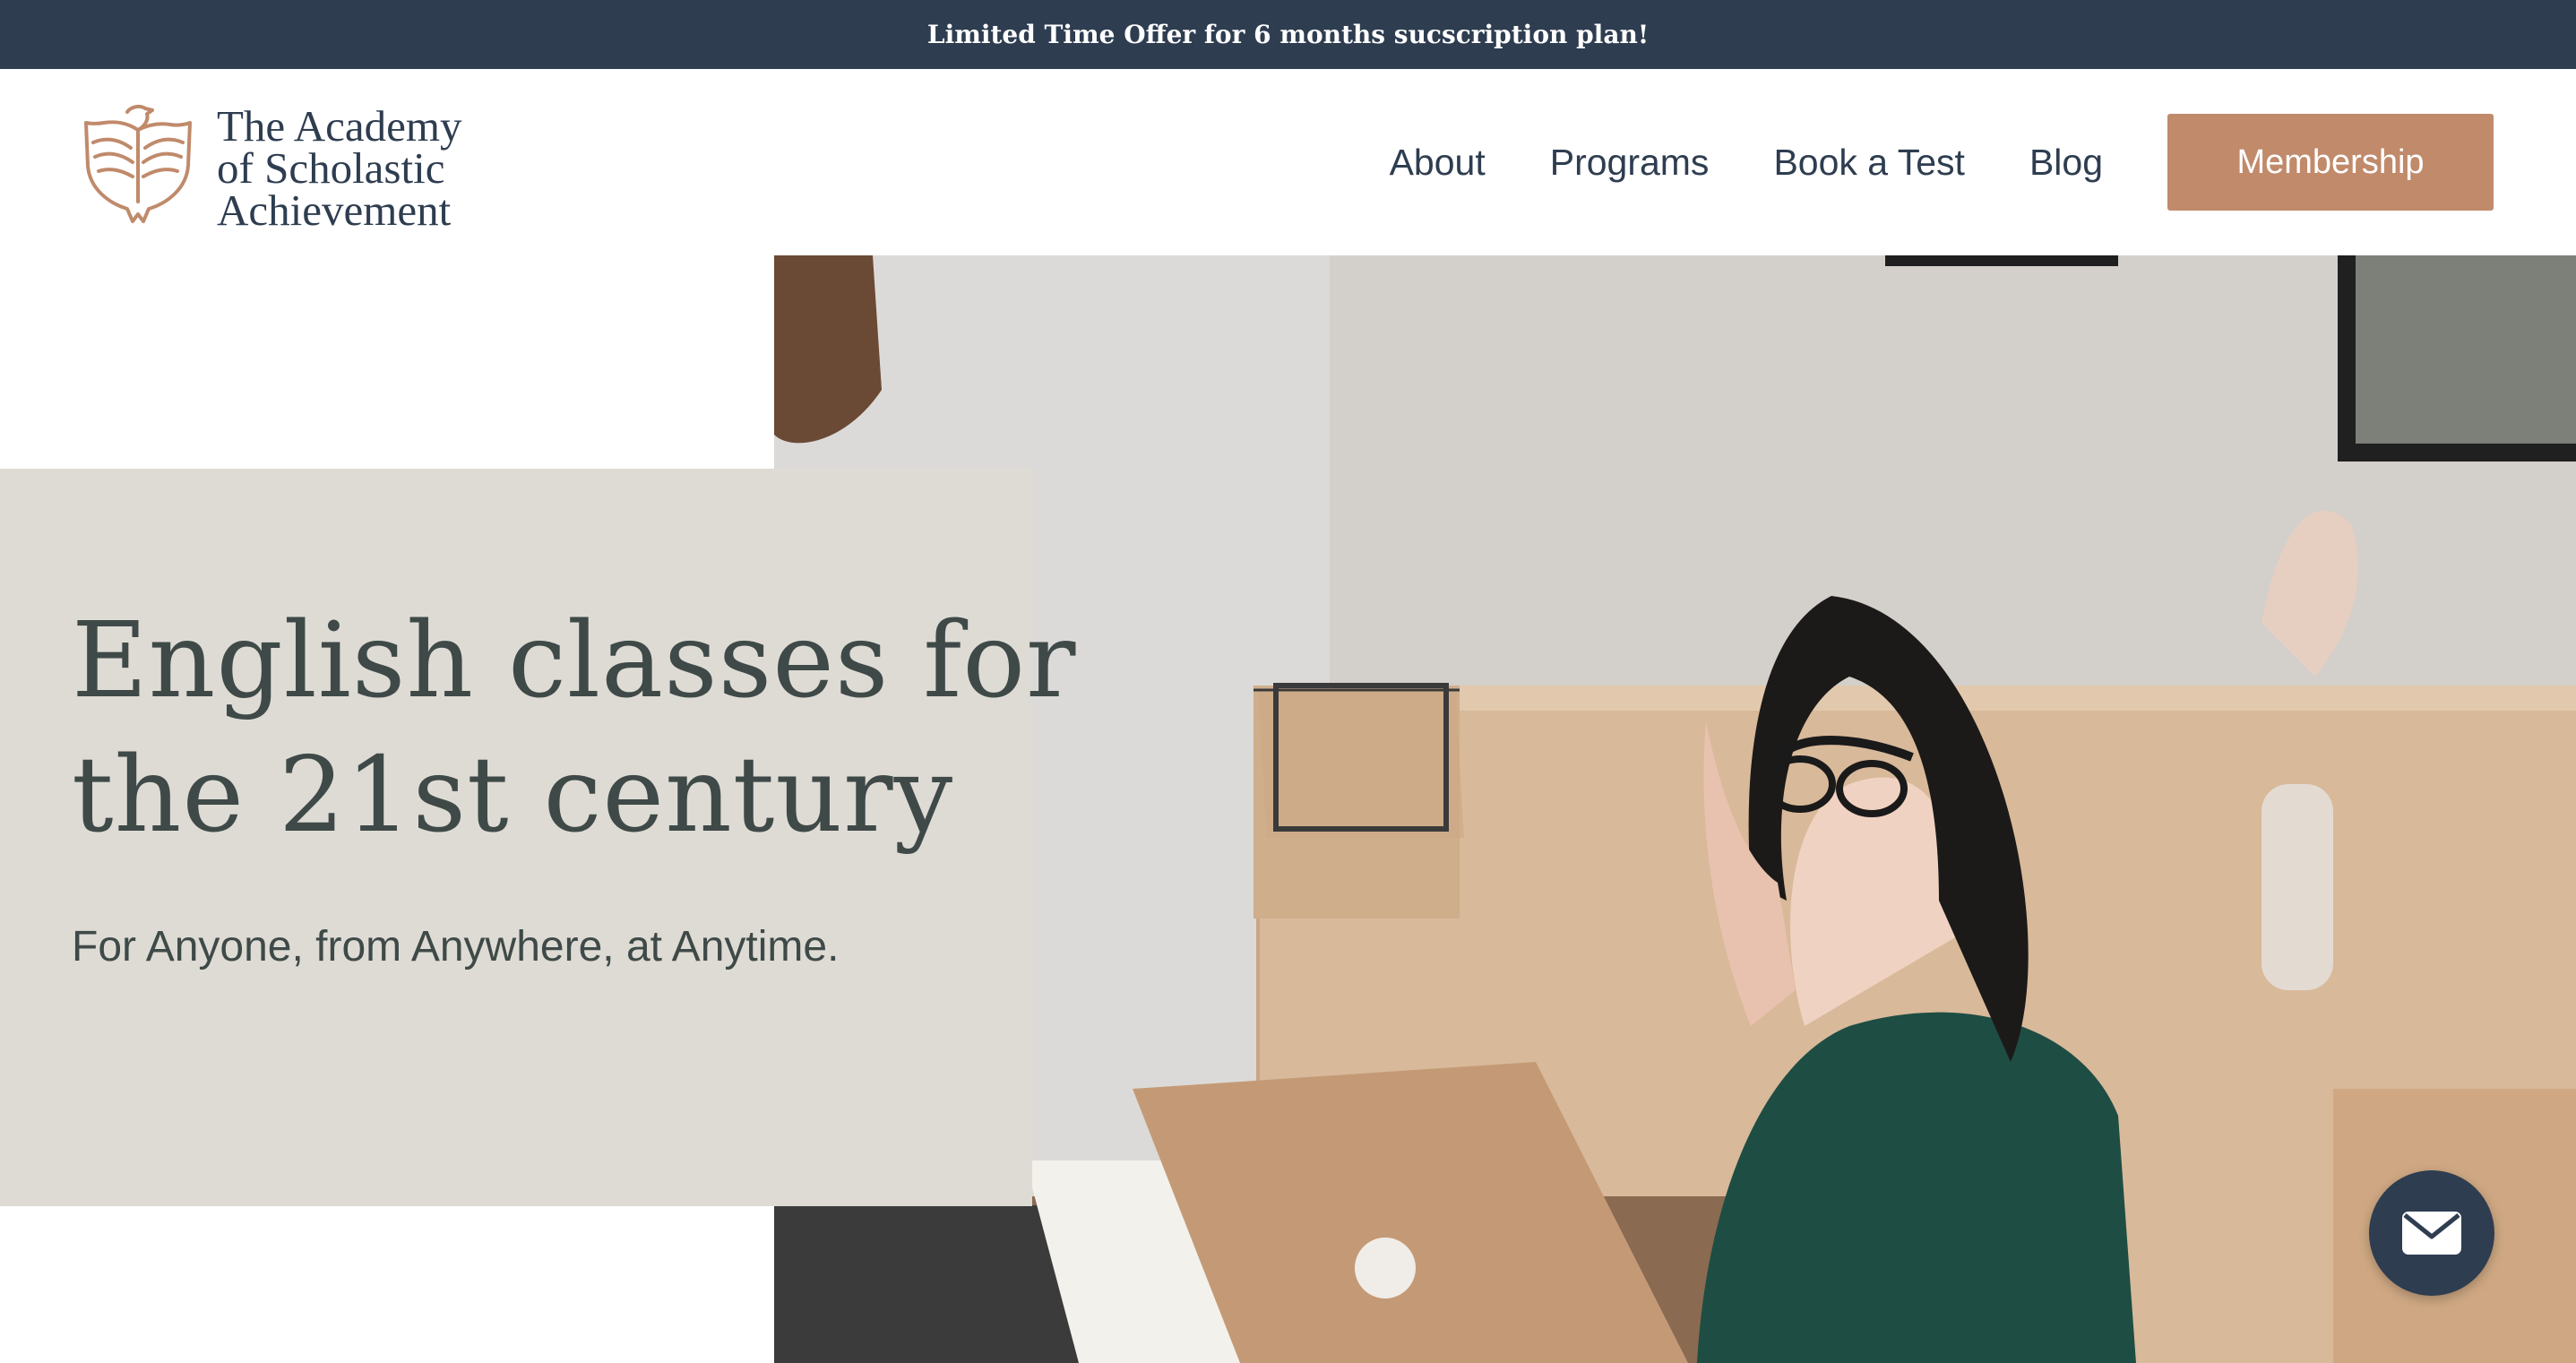 The height and width of the screenshot is (1363, 2576). Describe the element at coordinates (1438, 163) in the screenshot. I see `nav-link-about: About` at that location.